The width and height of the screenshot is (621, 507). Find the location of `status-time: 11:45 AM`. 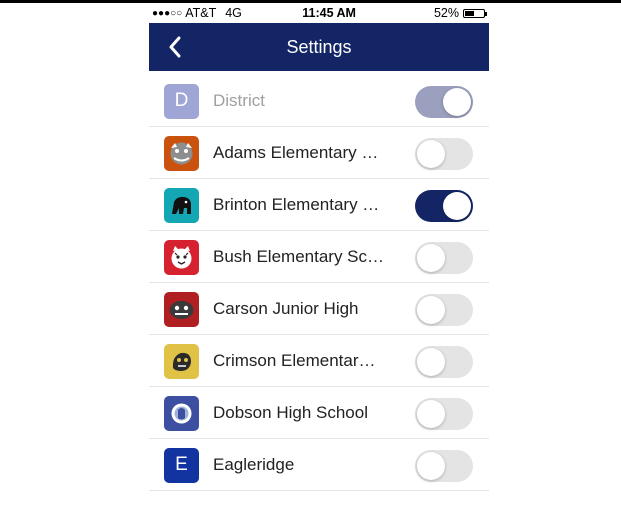

status-time: 11:45 AM is located at coordinates (329, 13).